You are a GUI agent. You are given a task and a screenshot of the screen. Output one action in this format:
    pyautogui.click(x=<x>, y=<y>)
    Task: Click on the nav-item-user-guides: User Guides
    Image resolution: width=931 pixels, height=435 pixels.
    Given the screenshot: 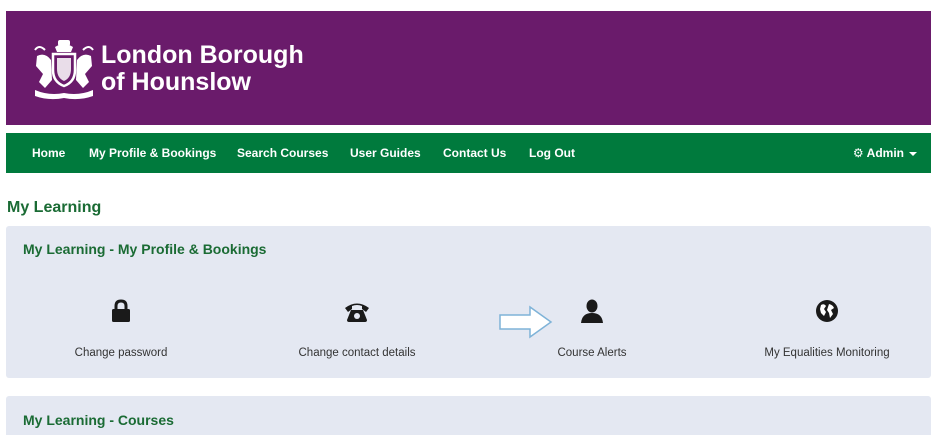 What is the action you would take?
    pyautogui.click(x=385, y=153)
    